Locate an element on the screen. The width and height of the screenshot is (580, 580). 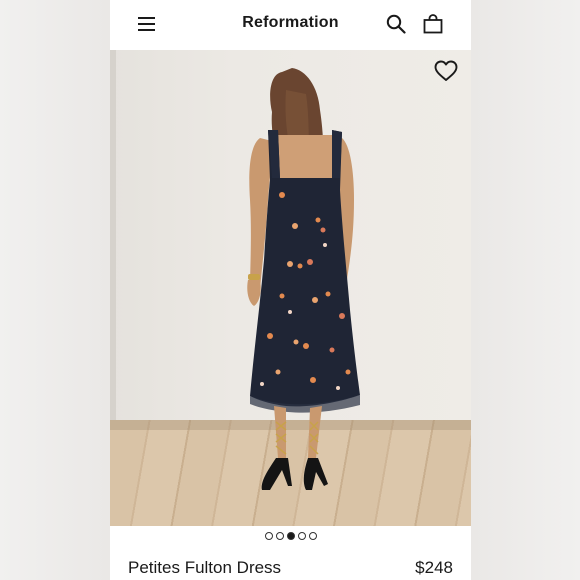
brand-logo: Reformation is located at coordinates (290, 23).